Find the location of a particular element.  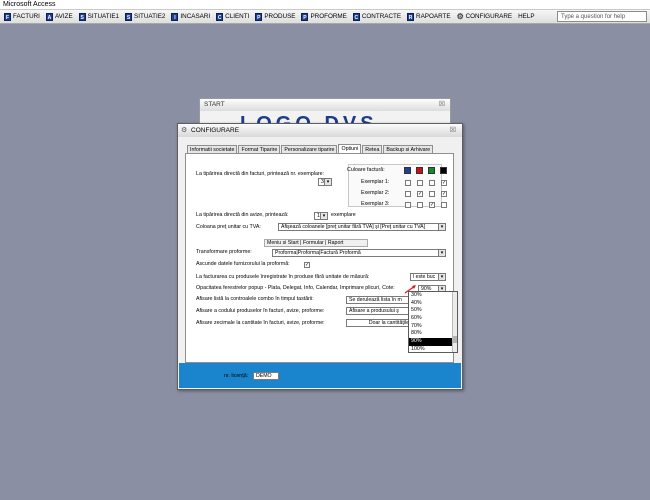

config-footer: nr. licenţă: DEMO is located at coordinates (320, 375).